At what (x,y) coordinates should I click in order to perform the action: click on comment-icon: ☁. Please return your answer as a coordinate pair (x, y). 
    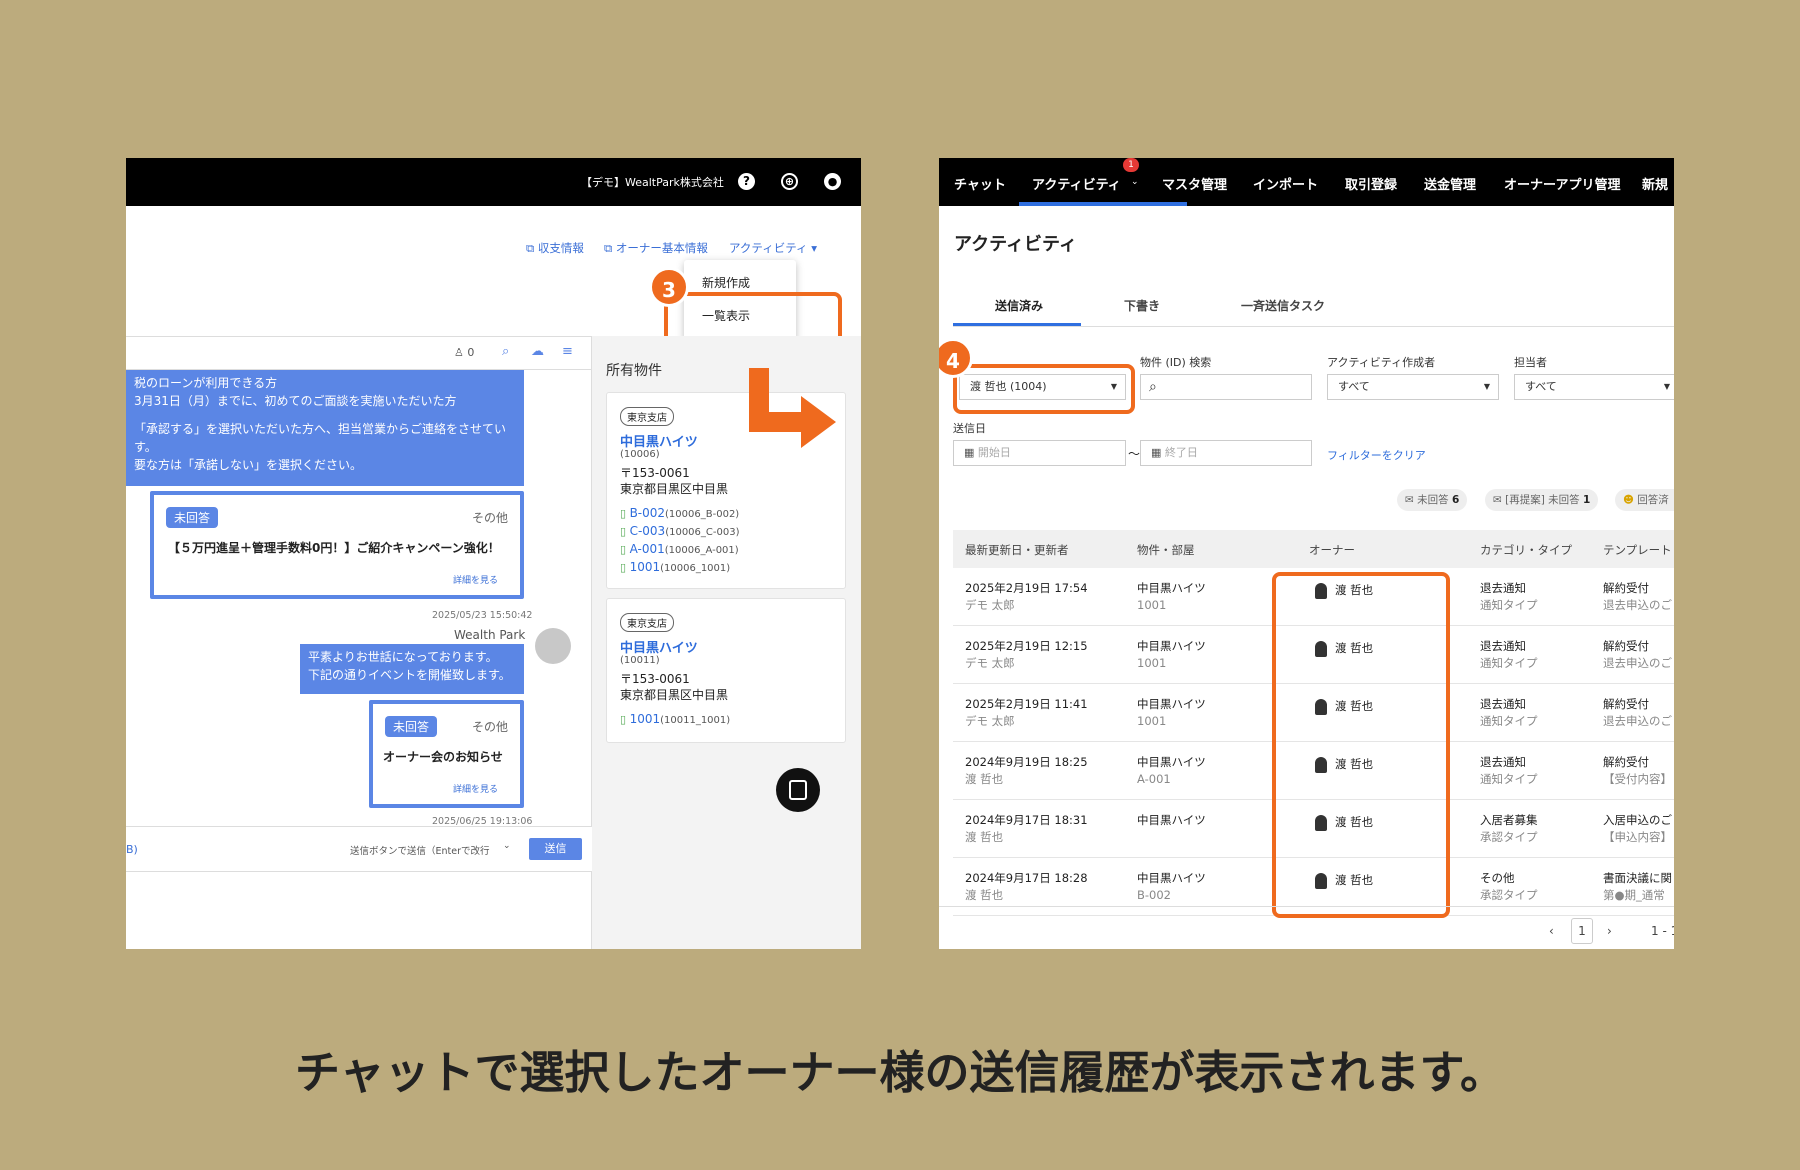
    Looking at the image, I should click on (537, 351).